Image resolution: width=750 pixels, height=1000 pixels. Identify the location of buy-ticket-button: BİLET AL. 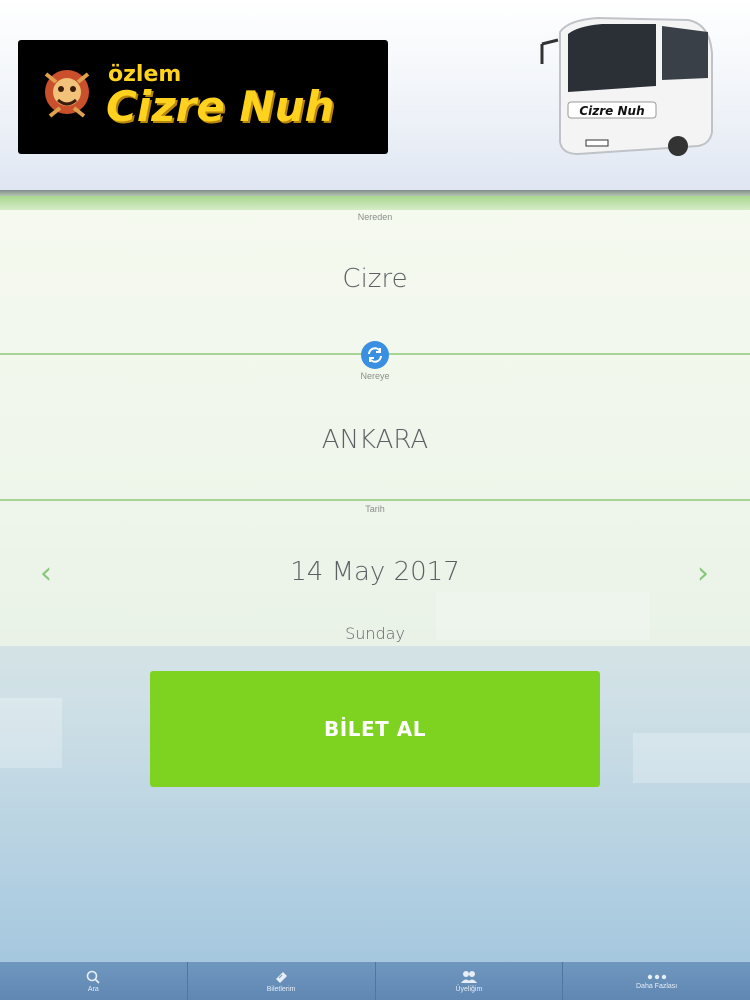
(375, 729).